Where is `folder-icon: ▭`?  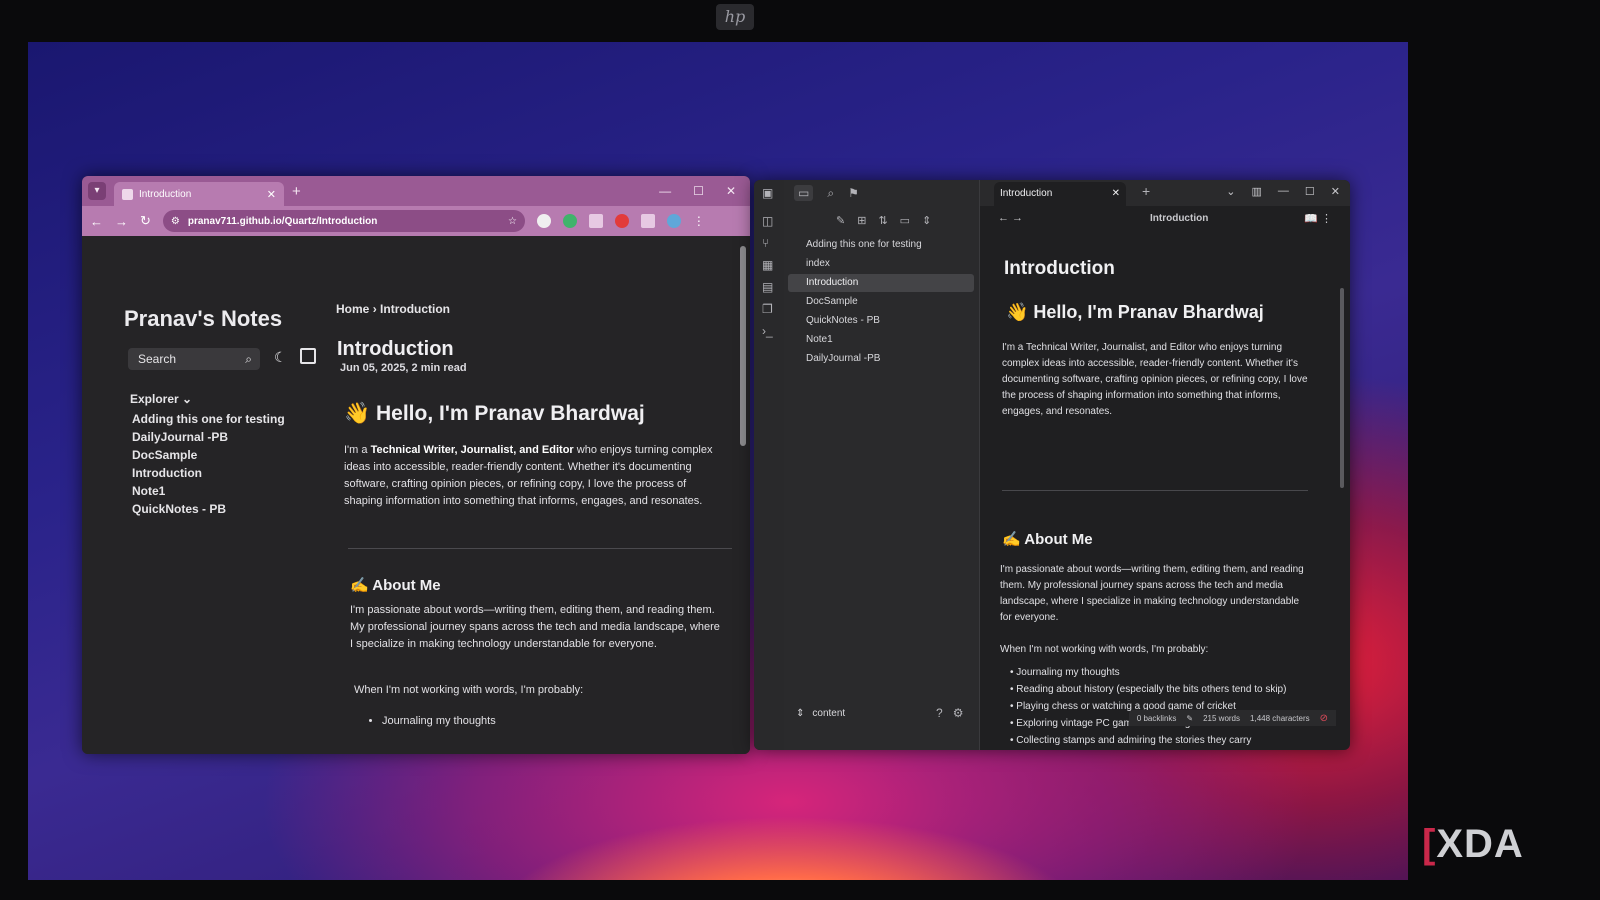 folder-icon: ▭ is located at coordinates (804, 193).